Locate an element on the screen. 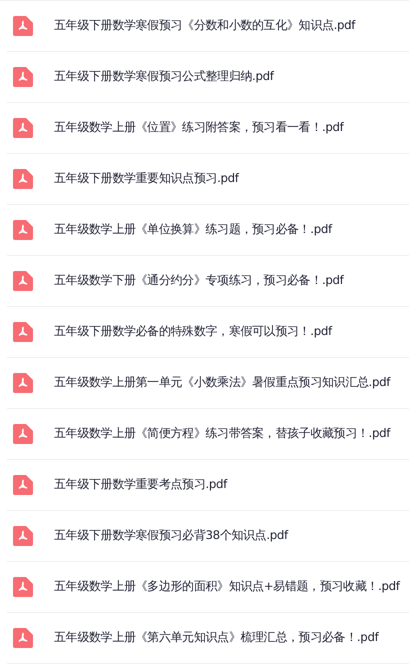 Image resolution: width=409 pixels, height=665 pixels. file-name: 五年级下册数学寒假预习公式整理归纳.pdf is located at coordinates (164, 77).